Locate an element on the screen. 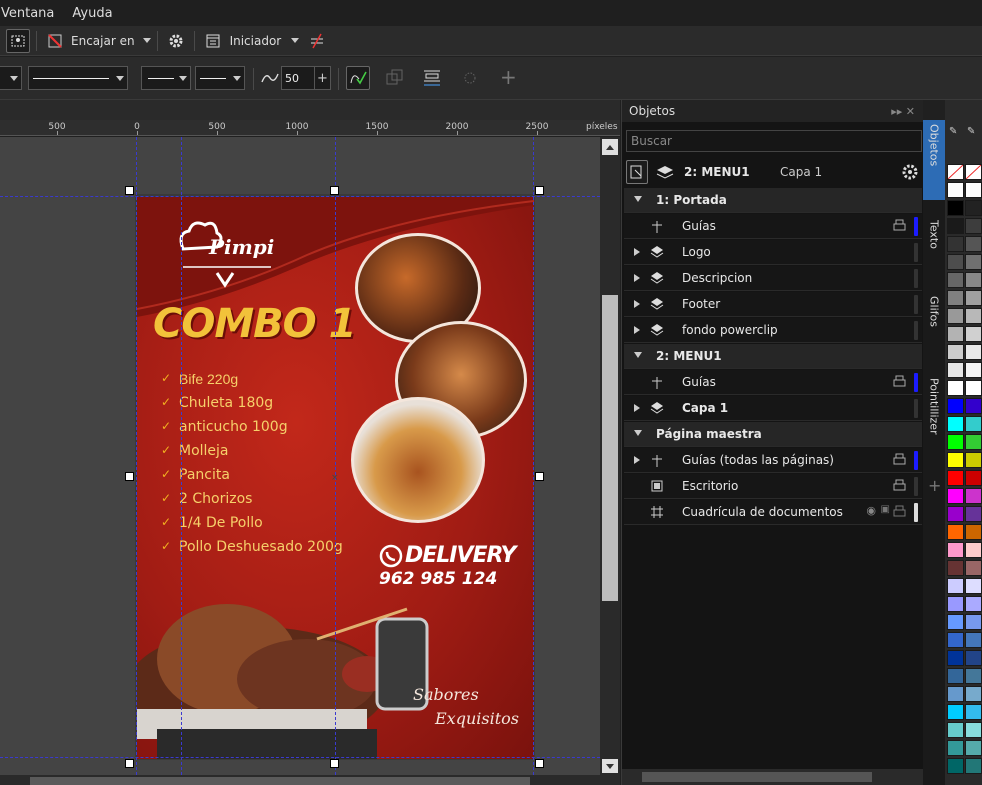  close-icon: ▸▸ ✕ is located at coordinates (903, 111).